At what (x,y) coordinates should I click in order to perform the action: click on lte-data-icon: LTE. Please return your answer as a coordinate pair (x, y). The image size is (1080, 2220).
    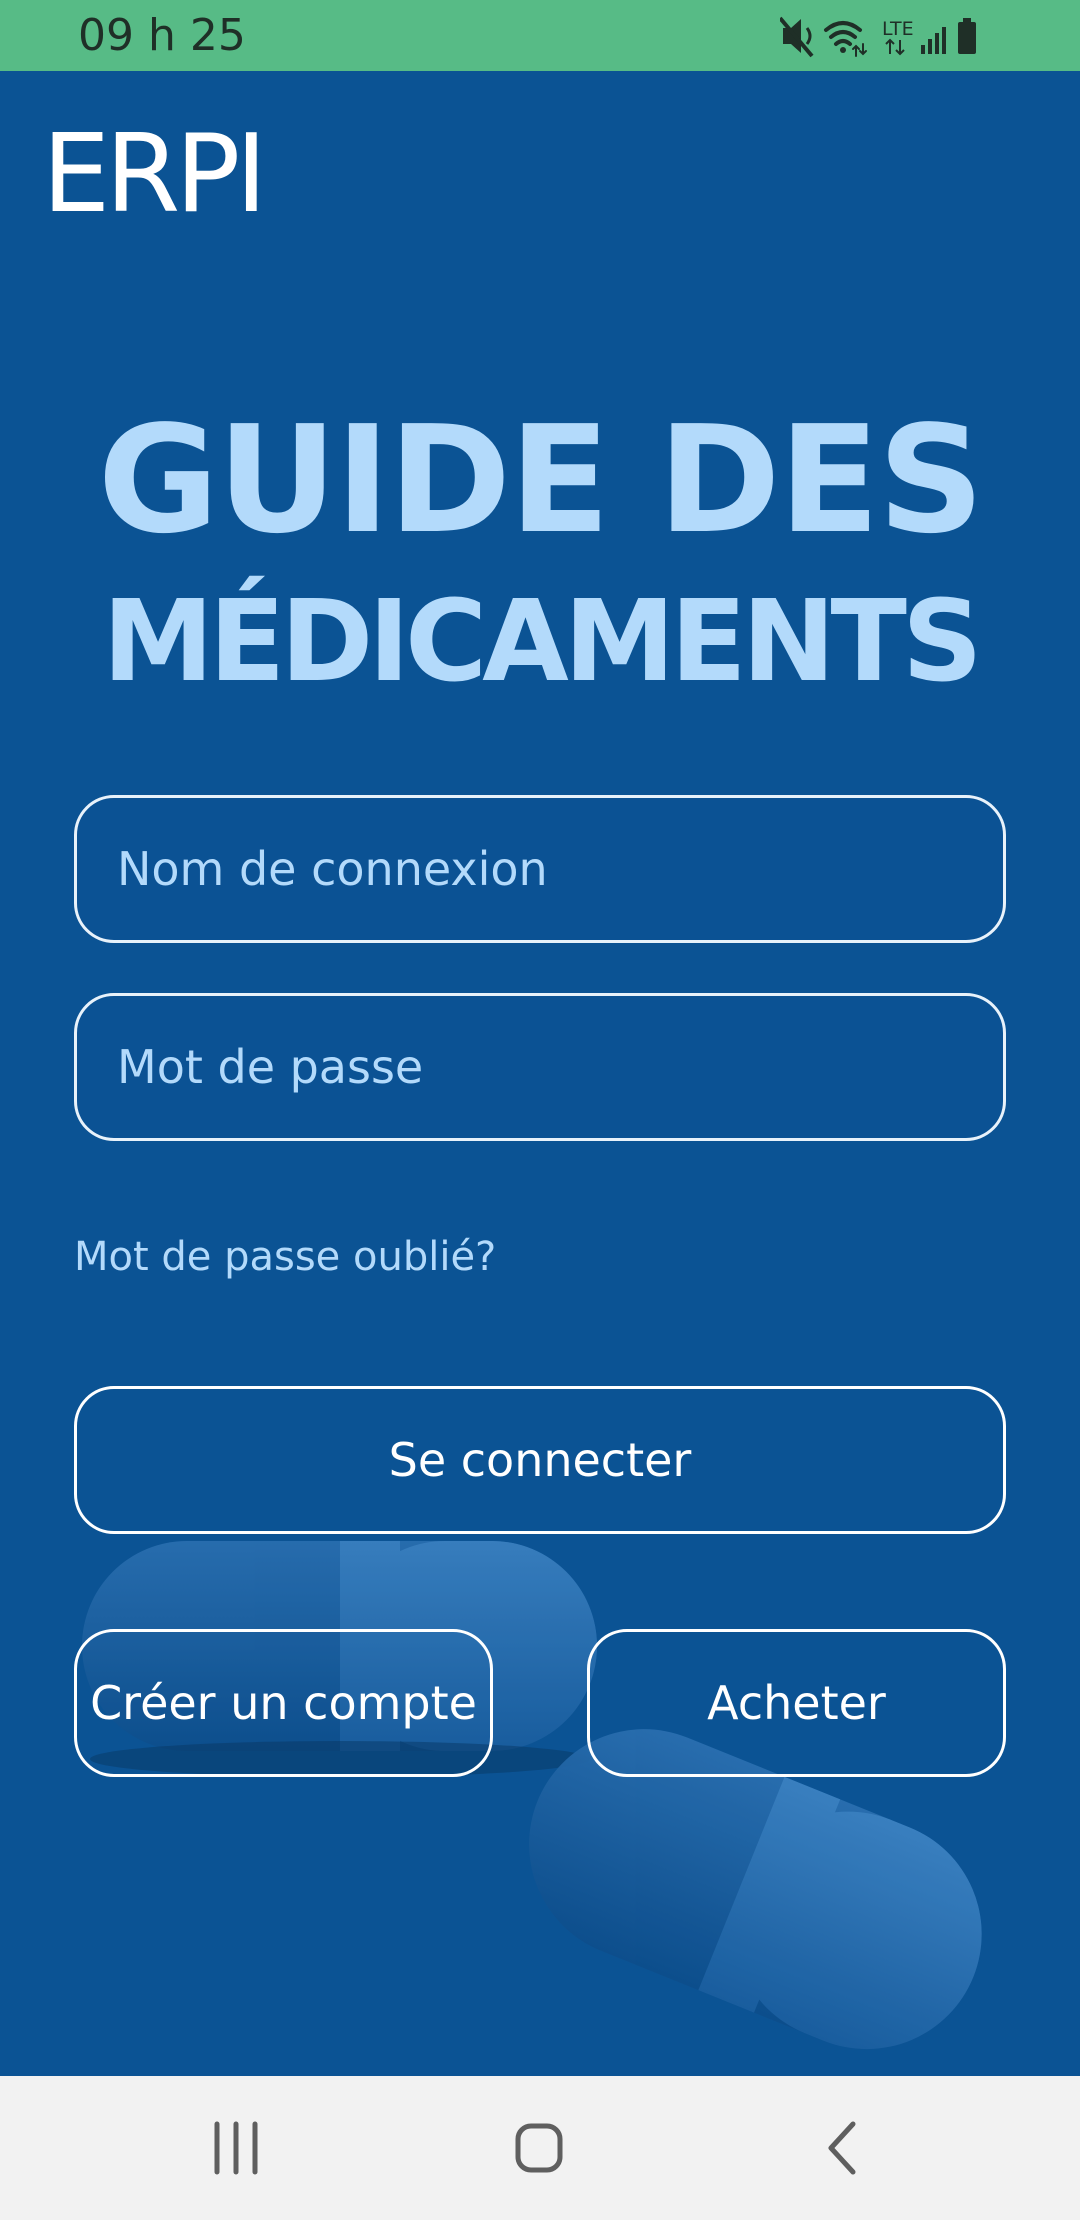
    Looking at the image, I should click on (898, 37).